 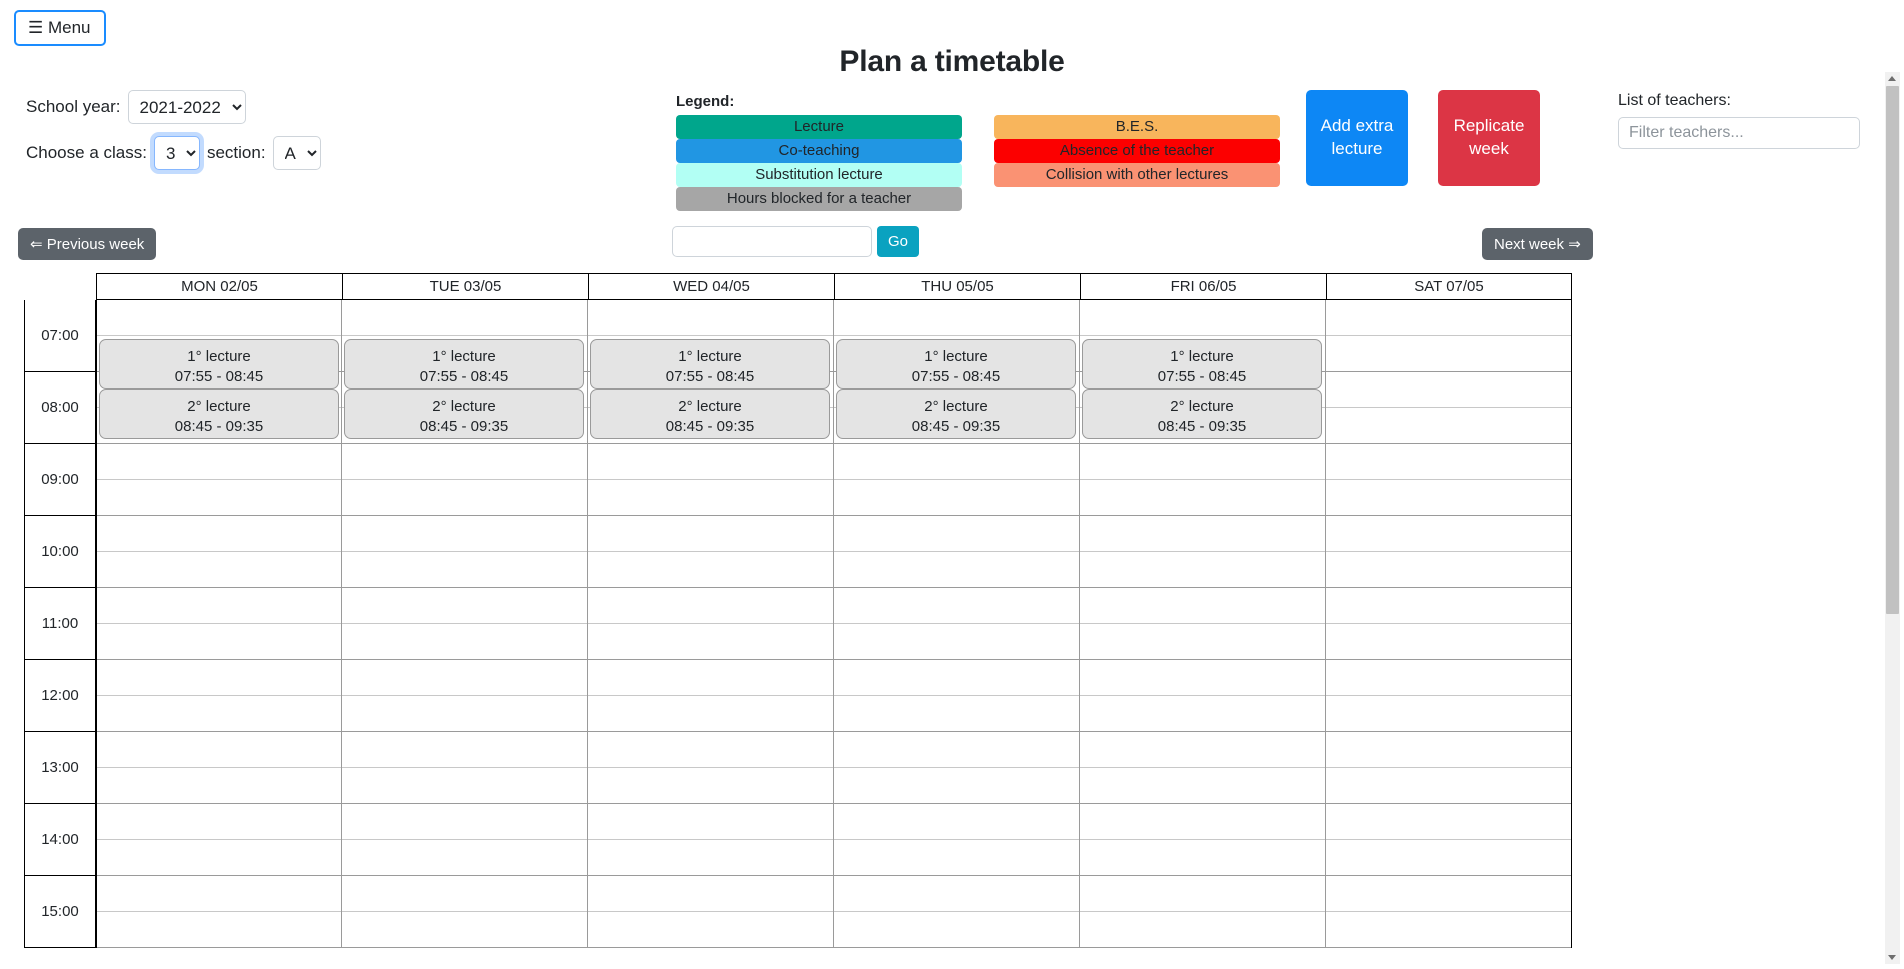 I want to click on previous-week-button: ⇐ Previous week, so click(x=87, y=244).